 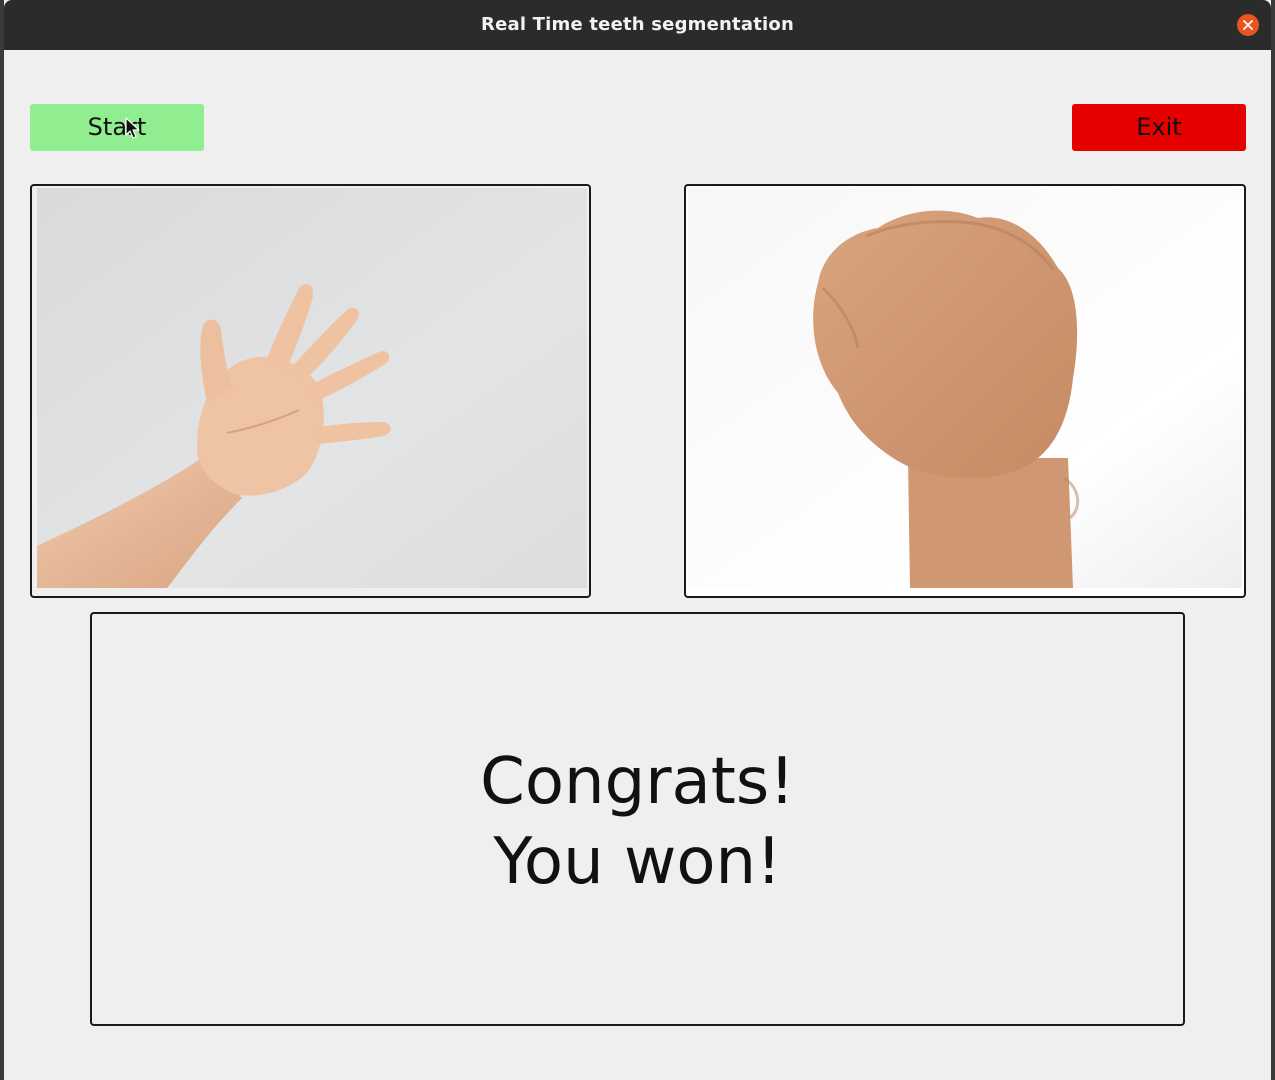 I want to click on window-title: Real Time teeth segmentation, so click(x=637, y=24).